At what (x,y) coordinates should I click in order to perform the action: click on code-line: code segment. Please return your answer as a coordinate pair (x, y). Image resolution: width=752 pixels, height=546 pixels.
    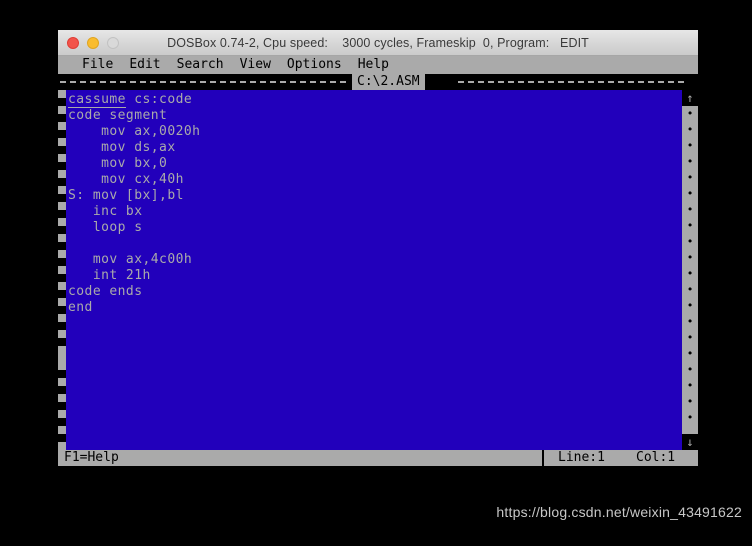
    Looking at the image, I should click on (374, 116).